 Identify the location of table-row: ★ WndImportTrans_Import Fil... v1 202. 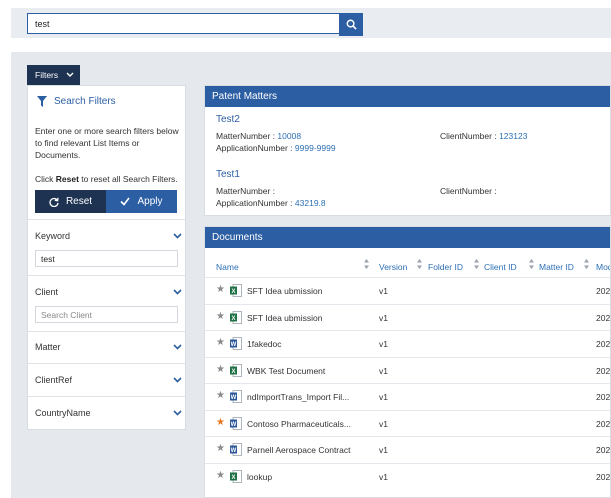
(408, 396).